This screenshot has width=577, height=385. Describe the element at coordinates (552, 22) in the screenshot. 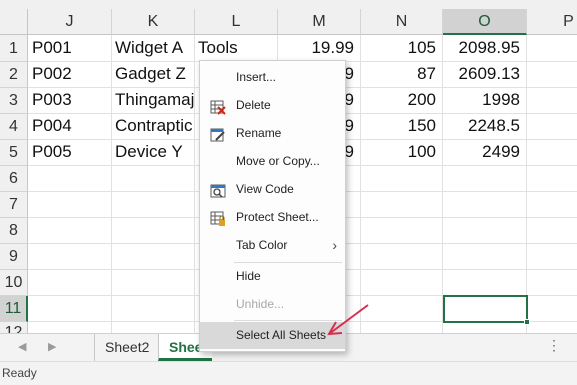

I see `column-header-p: P` at that location.